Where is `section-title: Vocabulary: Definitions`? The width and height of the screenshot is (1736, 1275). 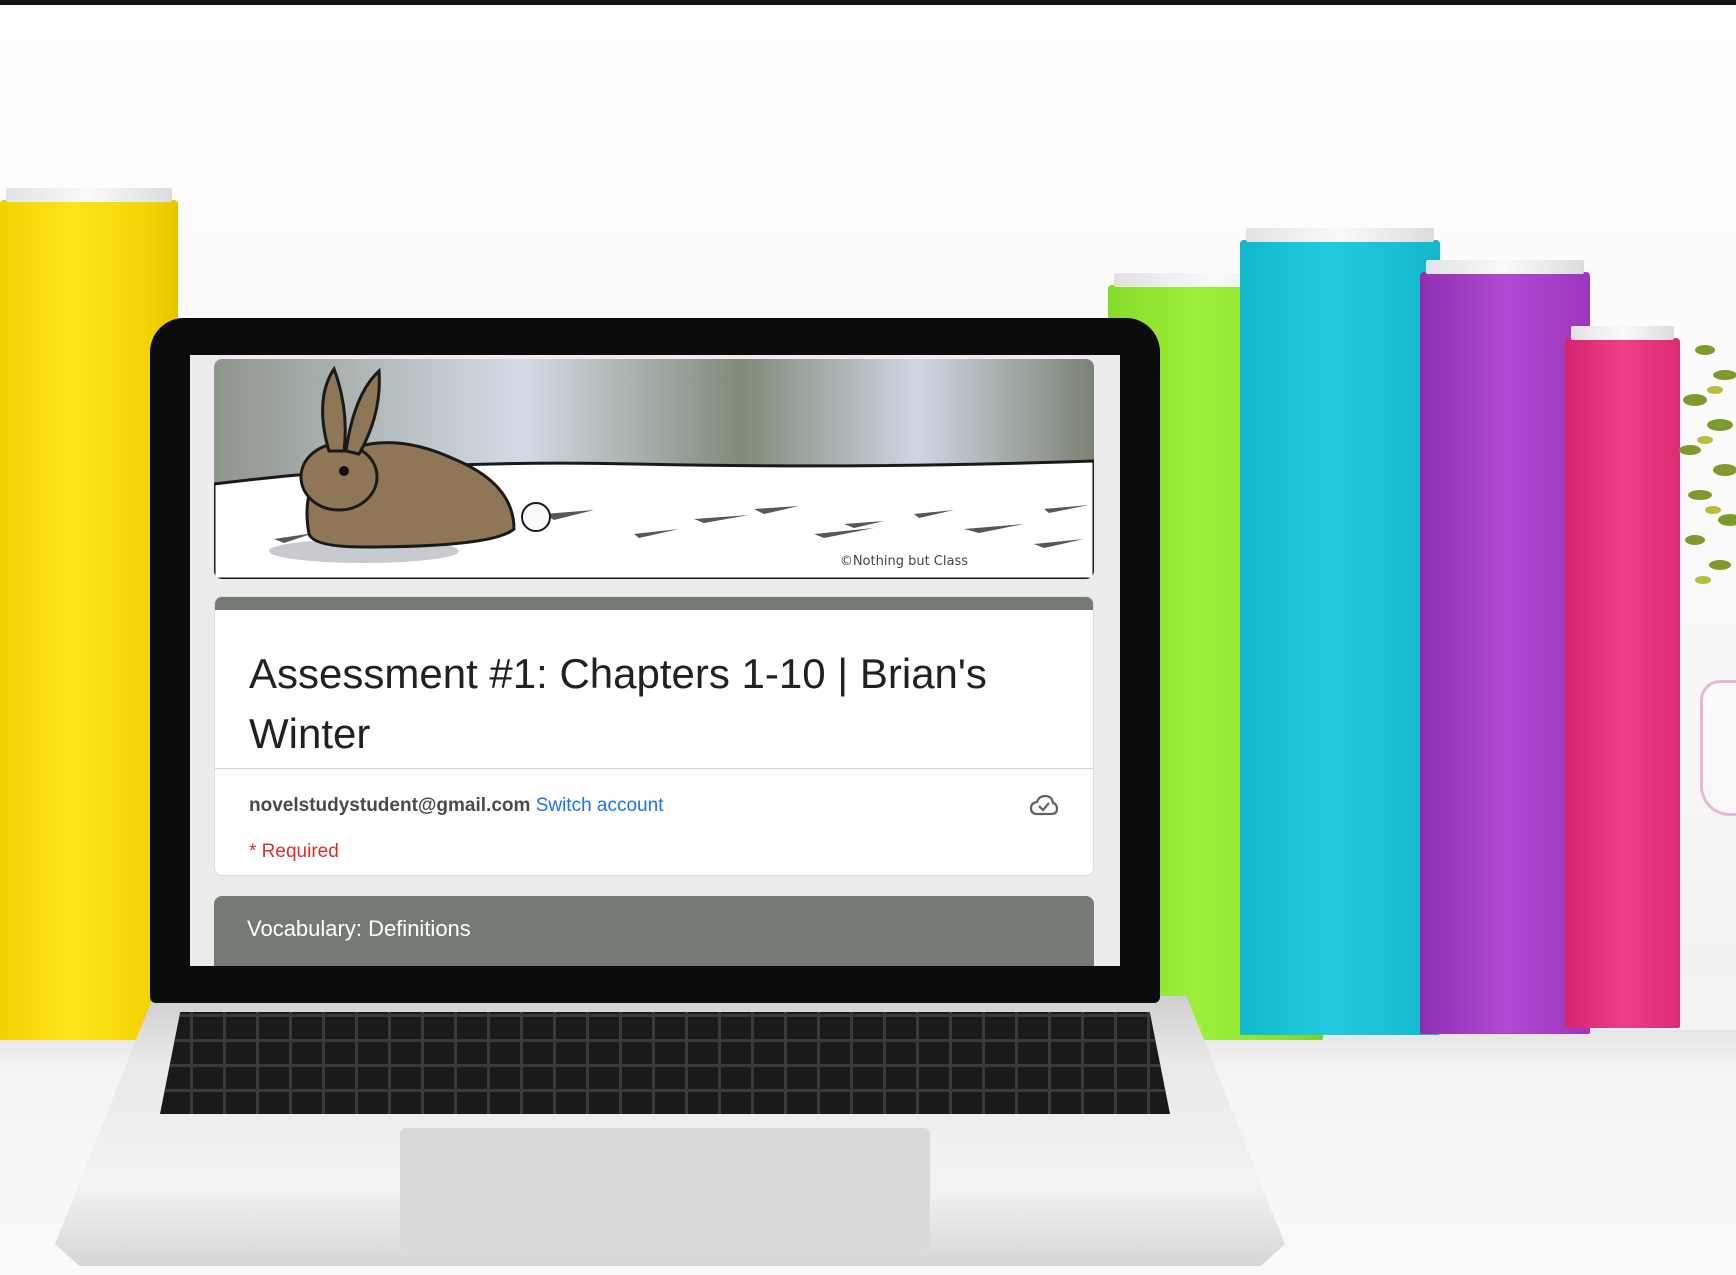 section-title: Vocabulary: Definitions is located at coordinates (359, 928).